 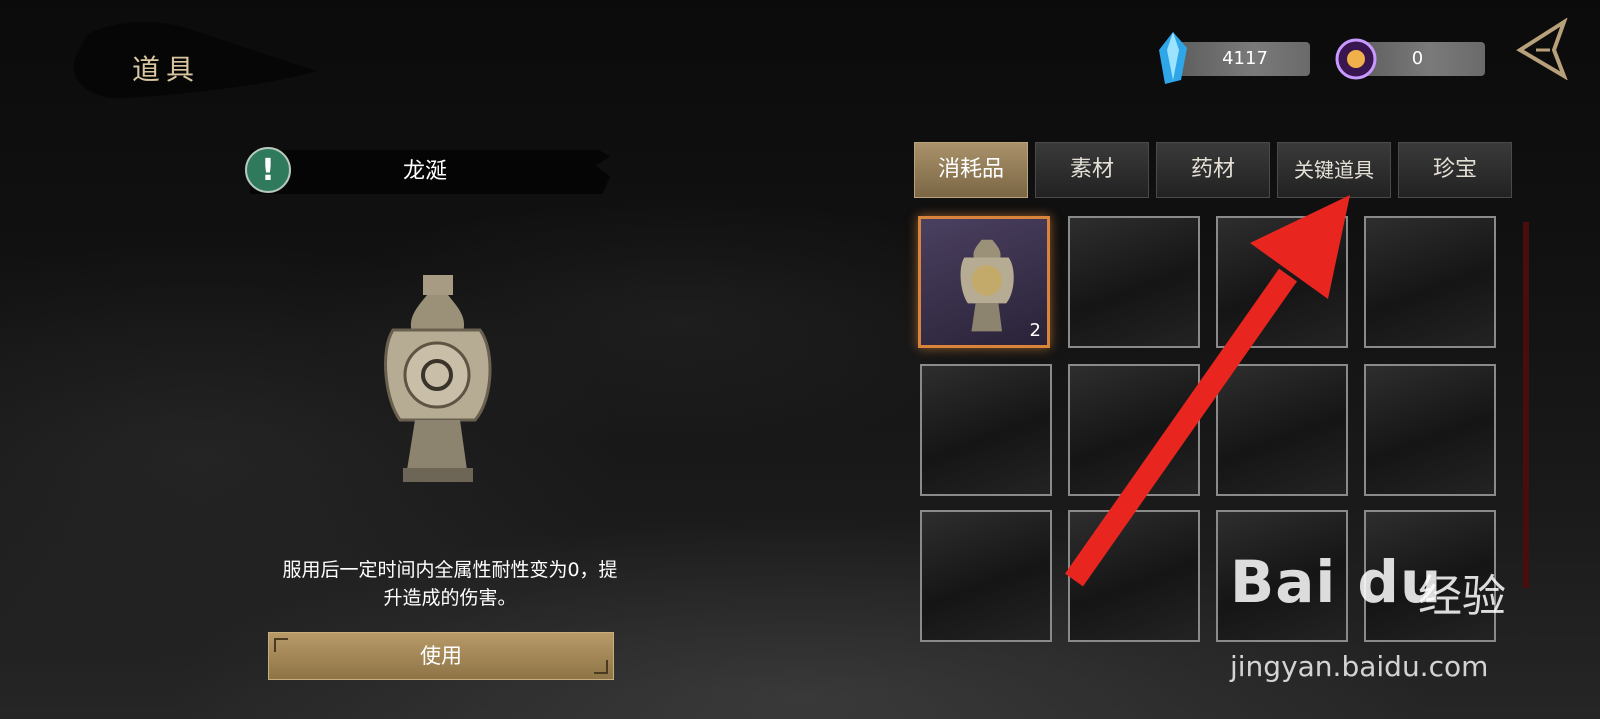 I want to click on inventory-slot: 2, so click(x=984, y=282).